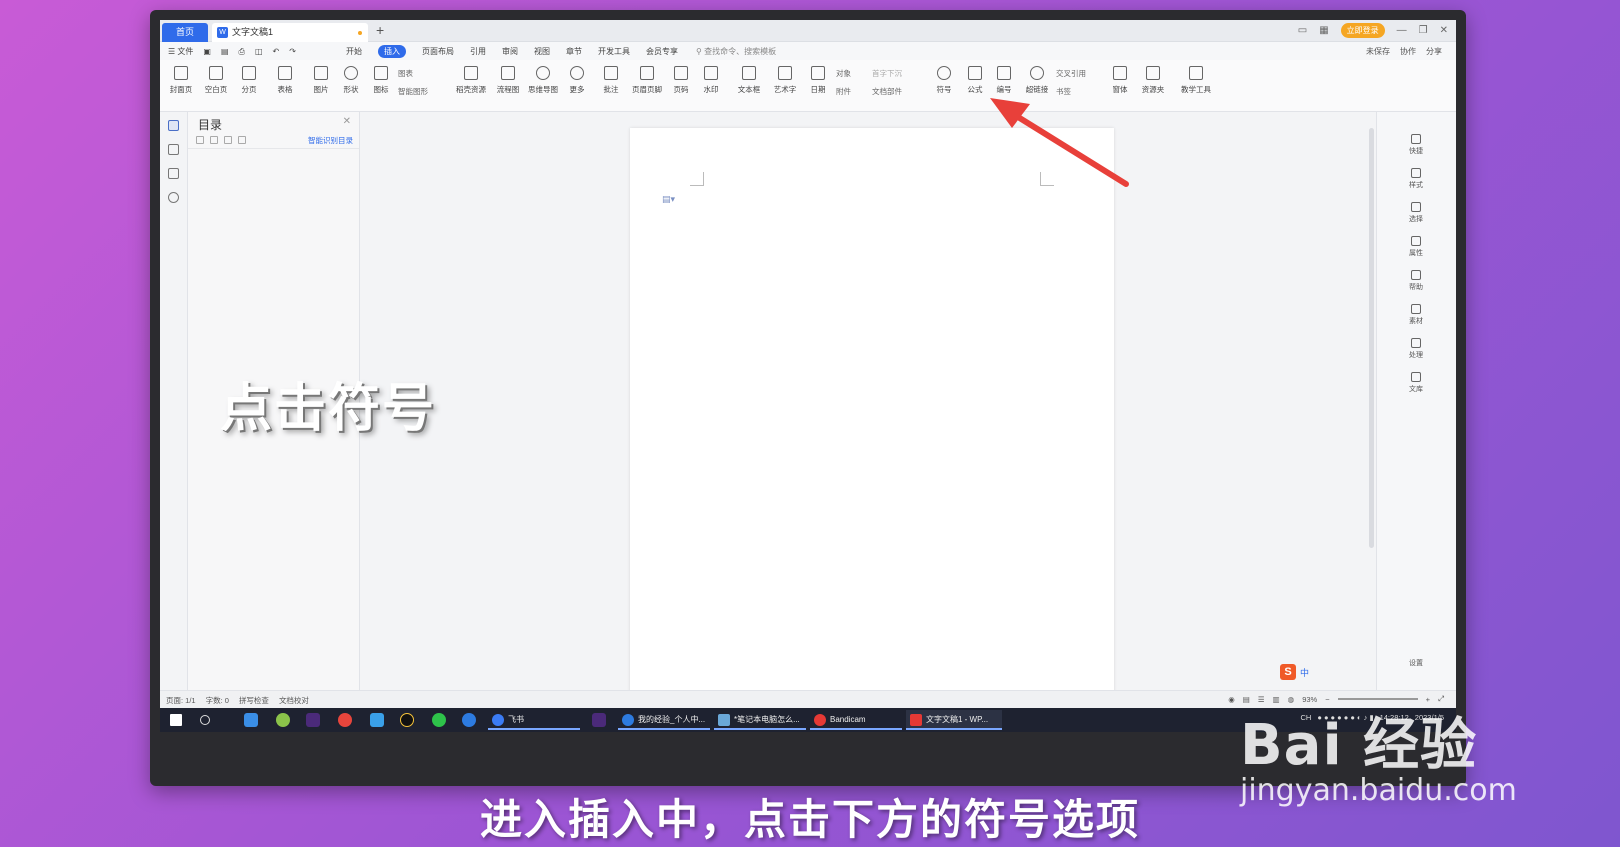 The height and width of the screenshot is (847, 1620). I want to click on baidu-url: jingyan.baidu.com, so click(1378, 790).